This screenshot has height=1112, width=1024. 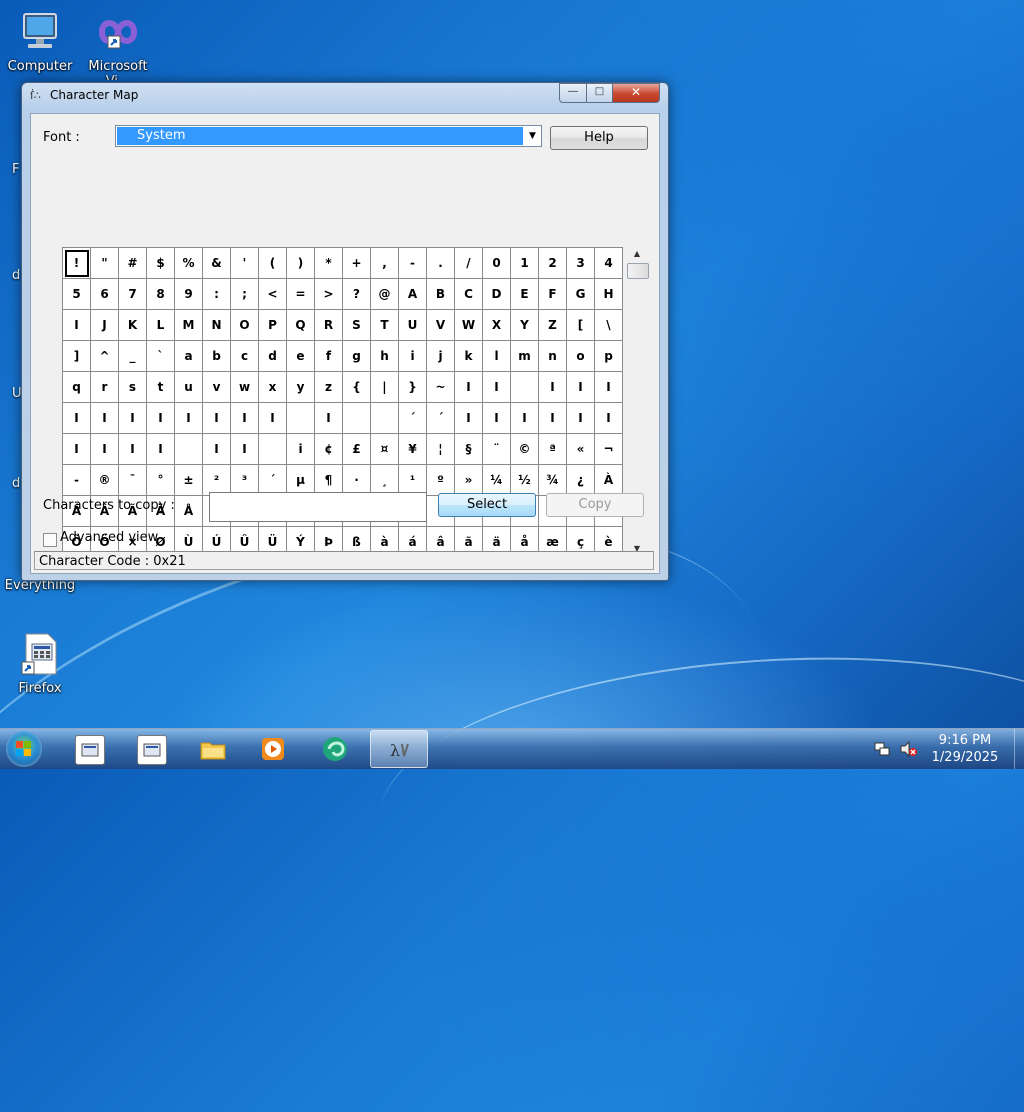 I want to click on character-cell: h, so click(x=385, y=356).